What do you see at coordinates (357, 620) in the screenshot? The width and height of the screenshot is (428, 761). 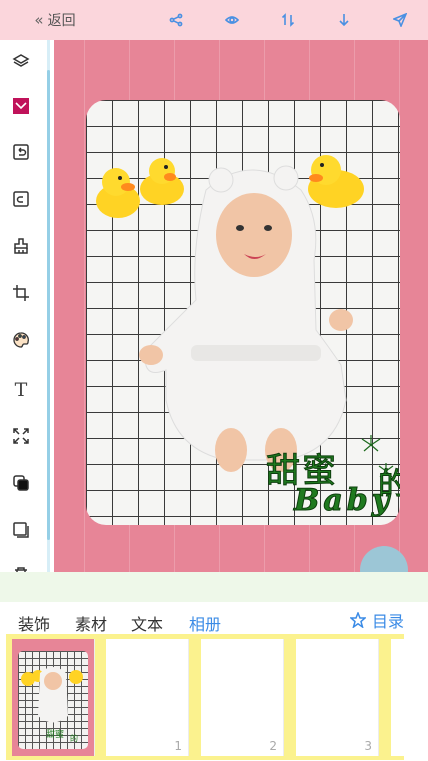 I see `star-icon` at bounding box center [357, 620].